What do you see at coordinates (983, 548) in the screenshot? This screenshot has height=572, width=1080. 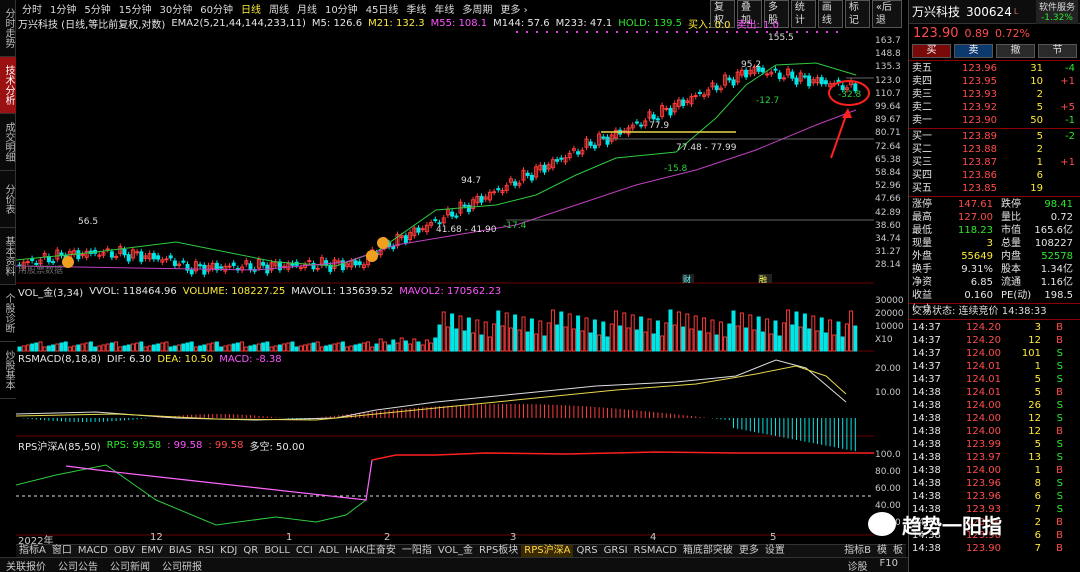 I see `tick-price: 123.90` at bounding box center [983, 548].